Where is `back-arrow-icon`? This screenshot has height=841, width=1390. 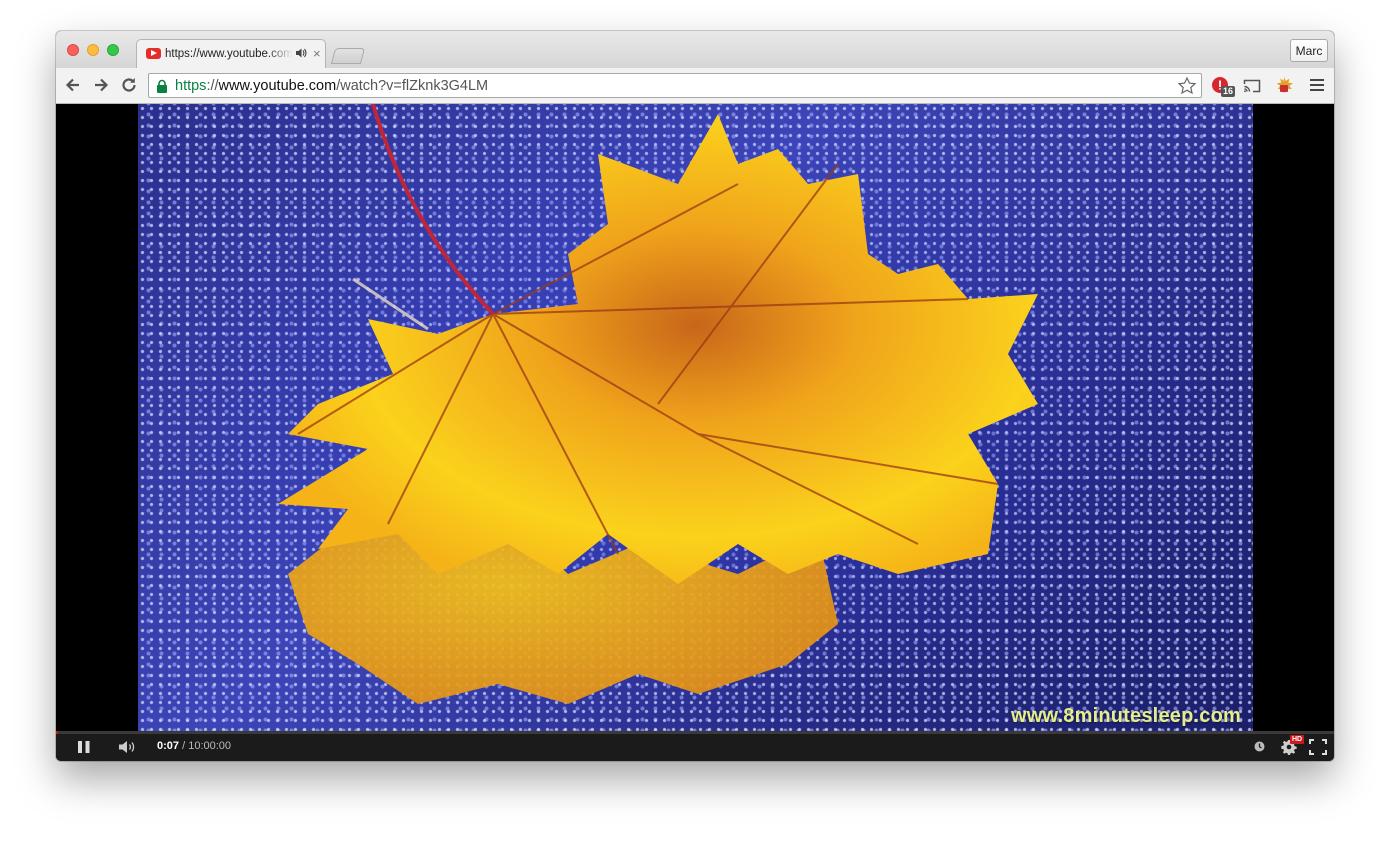
back-arrow-icon is located at coordinates (73, 85).